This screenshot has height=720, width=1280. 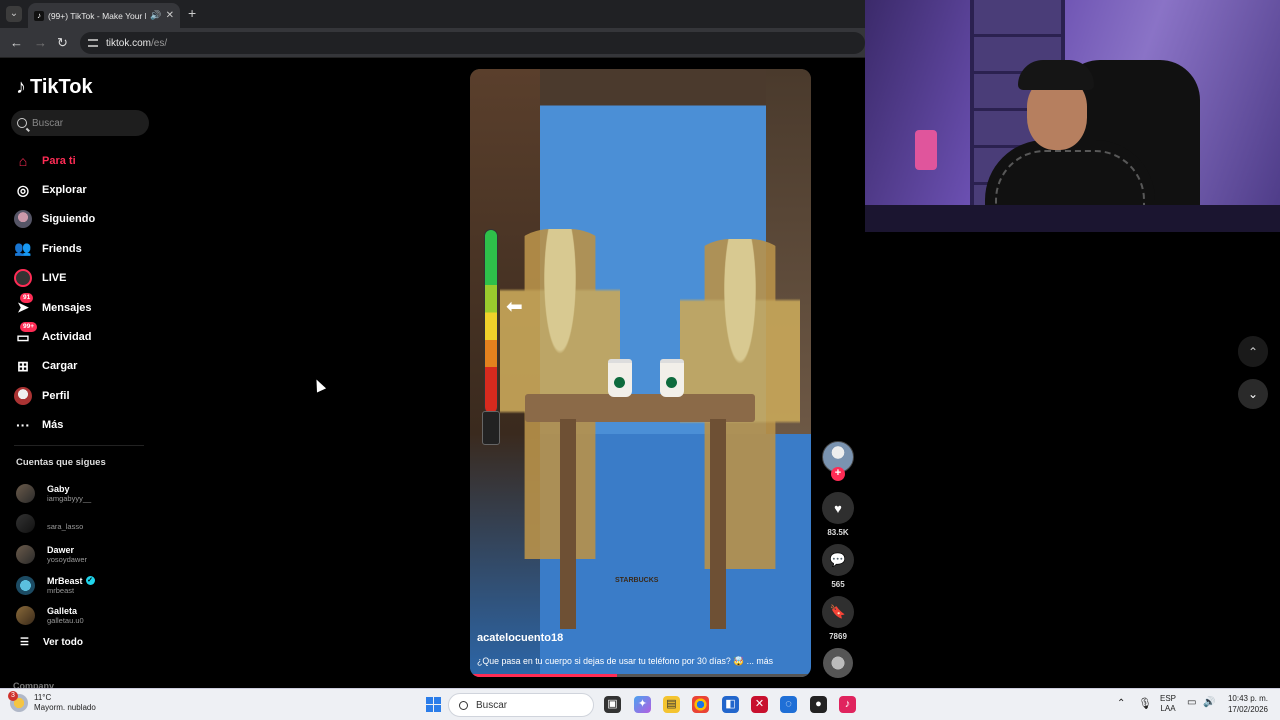 I want to click on speaker-icon: 🔊, so click(x=155, y=15).